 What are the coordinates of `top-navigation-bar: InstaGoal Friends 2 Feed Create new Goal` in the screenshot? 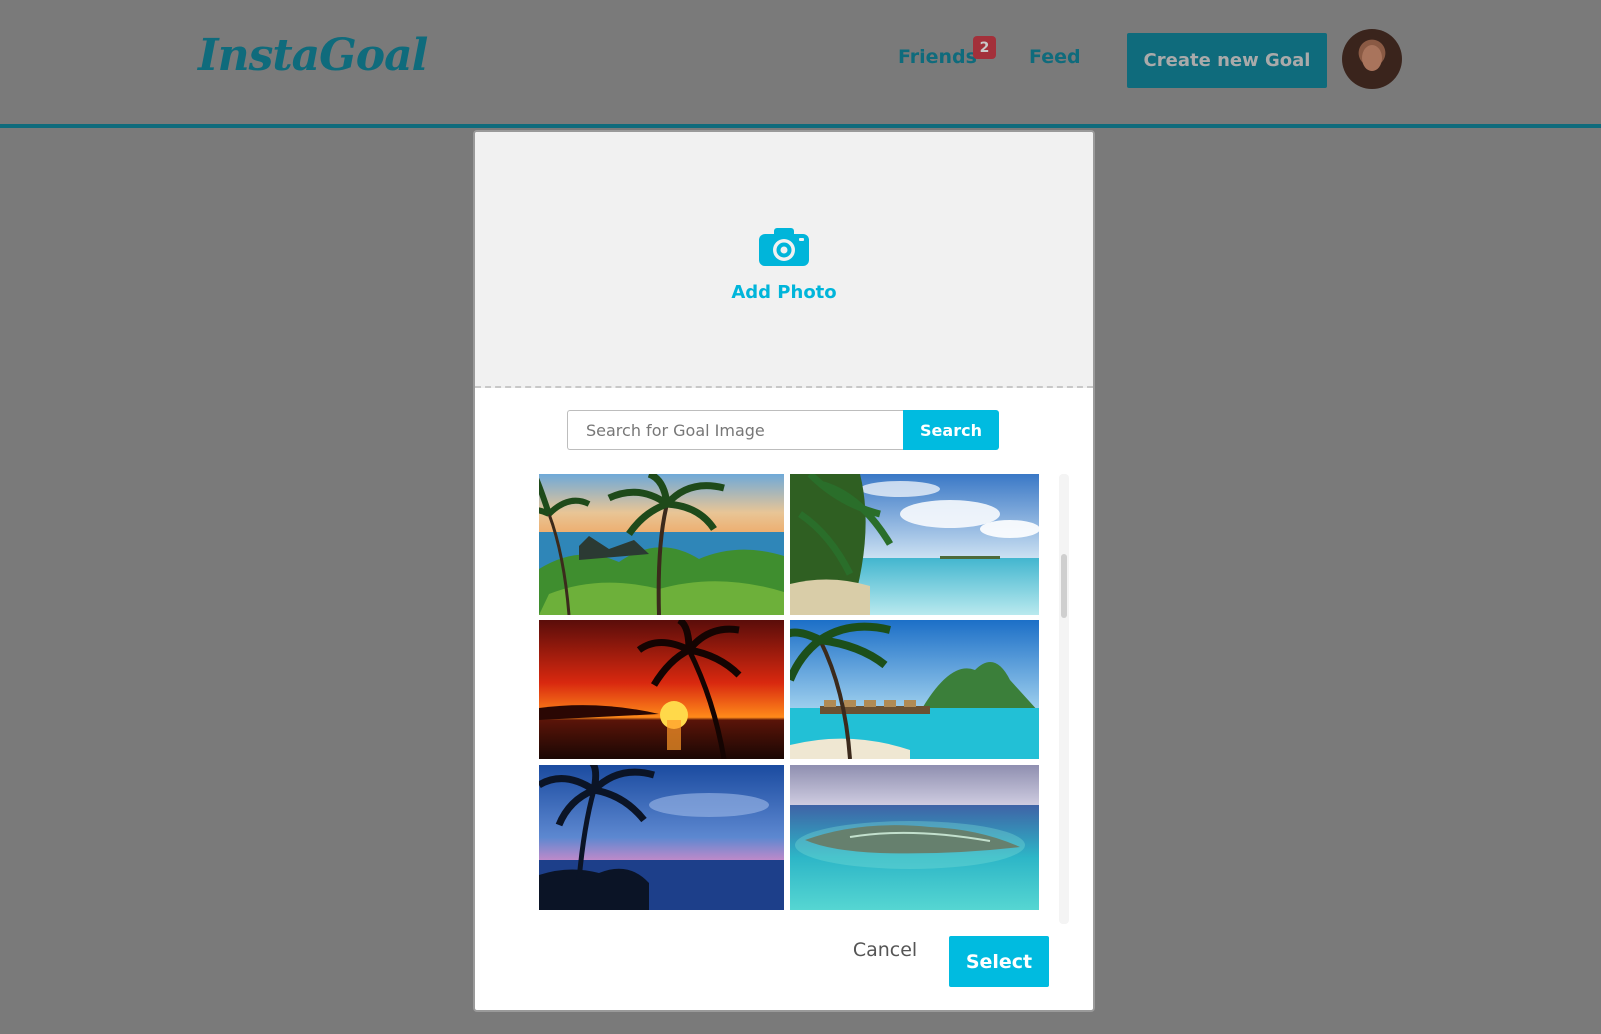 It's located at (800, 64).